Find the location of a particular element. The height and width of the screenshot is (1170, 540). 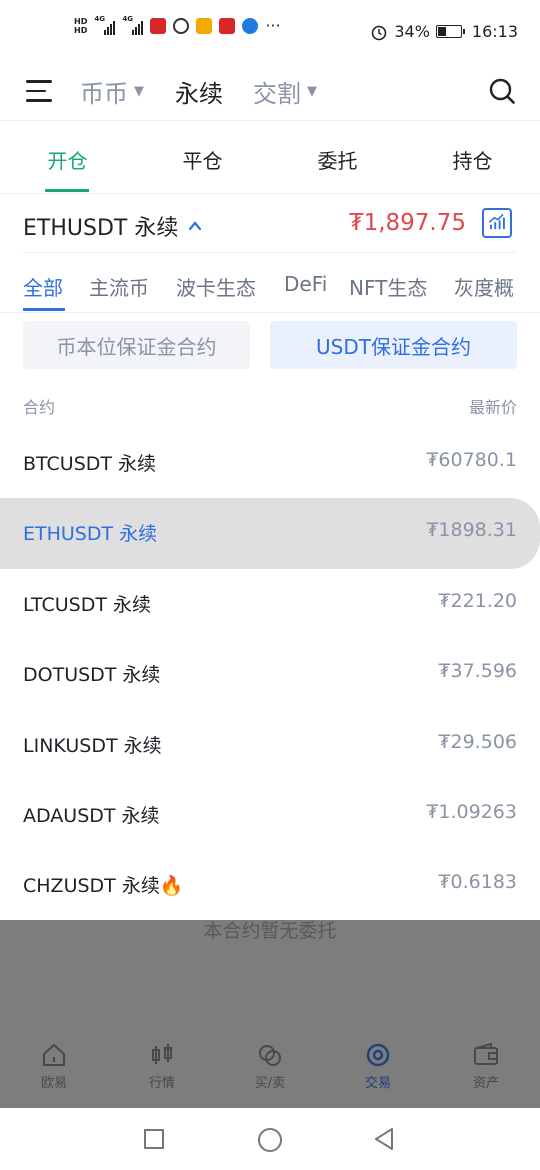

chevron-up-icon is located at coordinates (195, 226).